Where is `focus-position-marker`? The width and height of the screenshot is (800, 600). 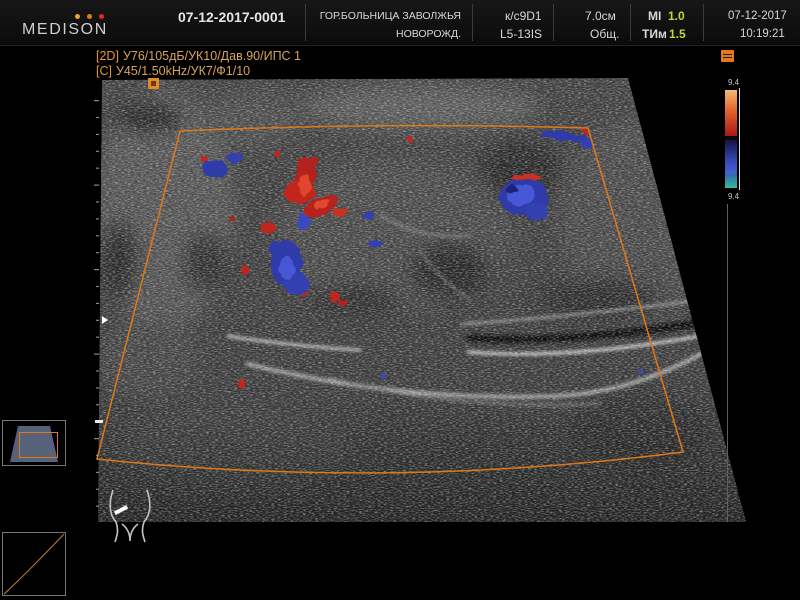 focus-position-marker is located at coordinates (99, 421).